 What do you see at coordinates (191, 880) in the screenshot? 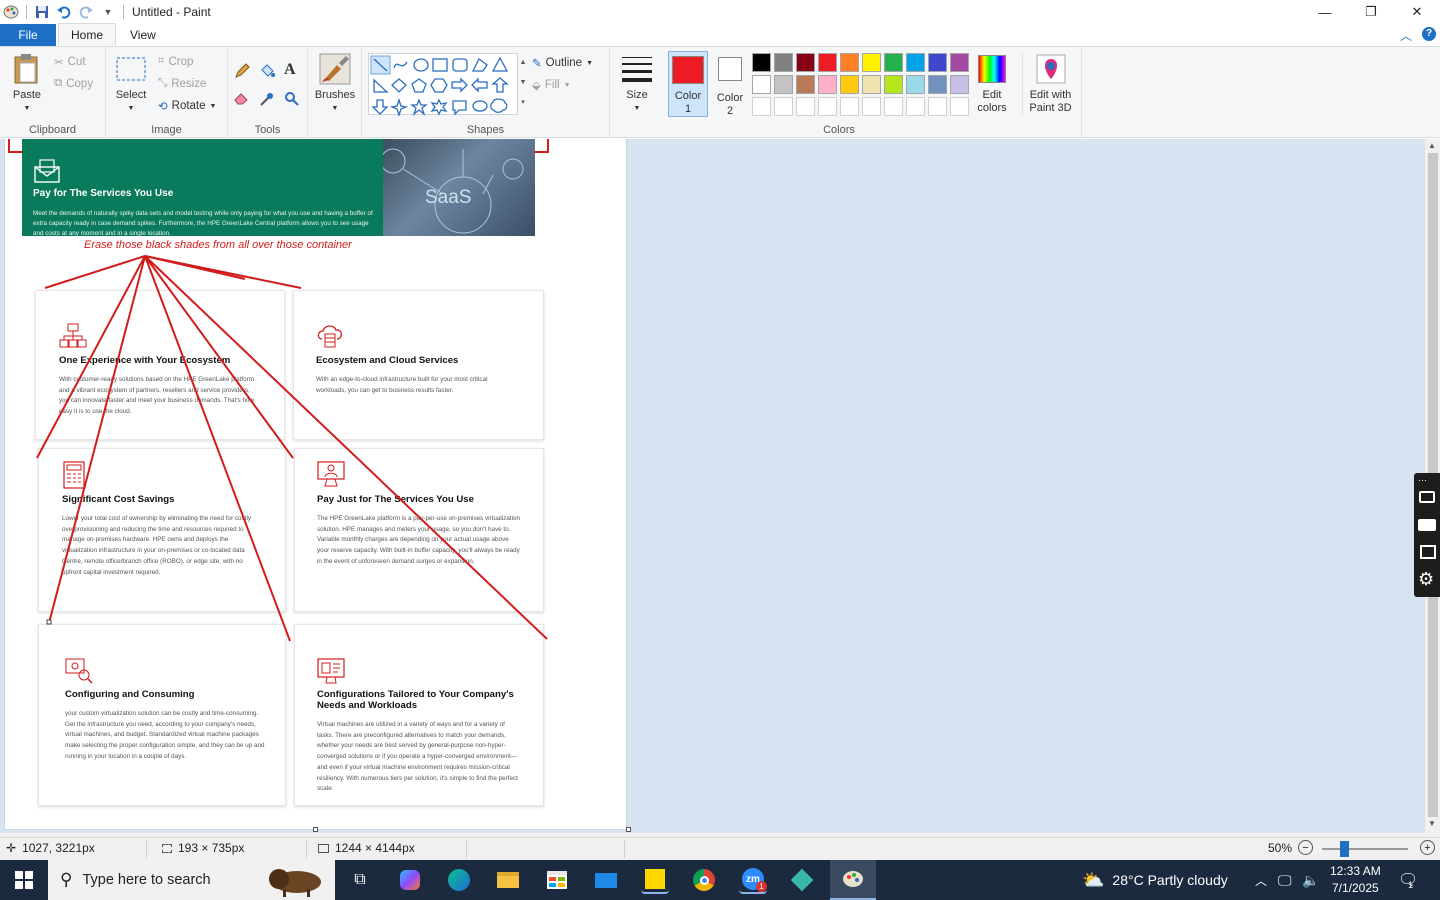
I see `taskbar-search: ⚲ Type here to search` at bounding box center [191, 880].